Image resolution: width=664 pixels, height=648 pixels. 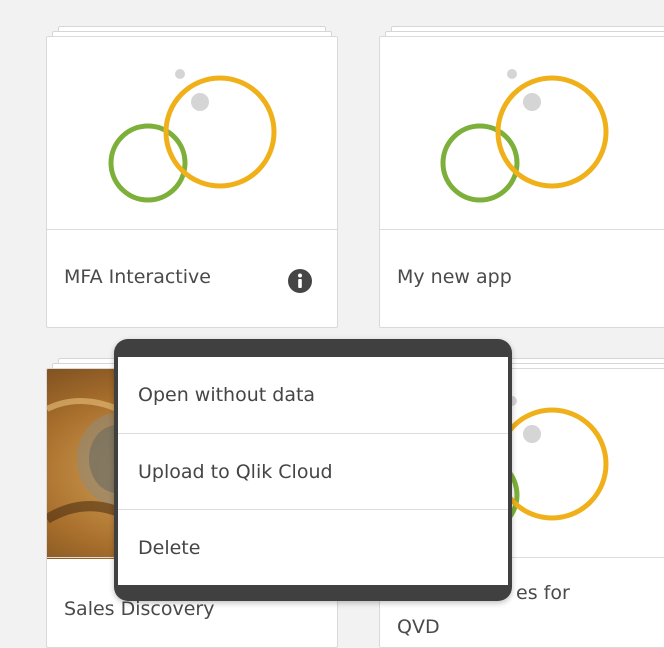 I want to click on card-footer: MFA Interactive, so click(x=192, y=278).